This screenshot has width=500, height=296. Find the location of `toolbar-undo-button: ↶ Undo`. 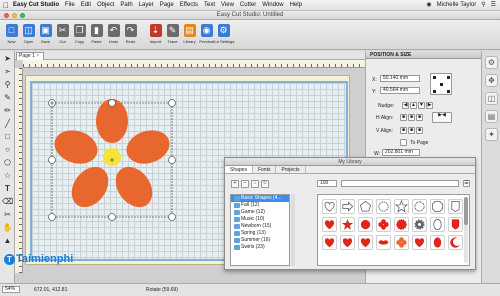

toolbar-undo-button: ↶ Undo is located at coordinates (113, 34).